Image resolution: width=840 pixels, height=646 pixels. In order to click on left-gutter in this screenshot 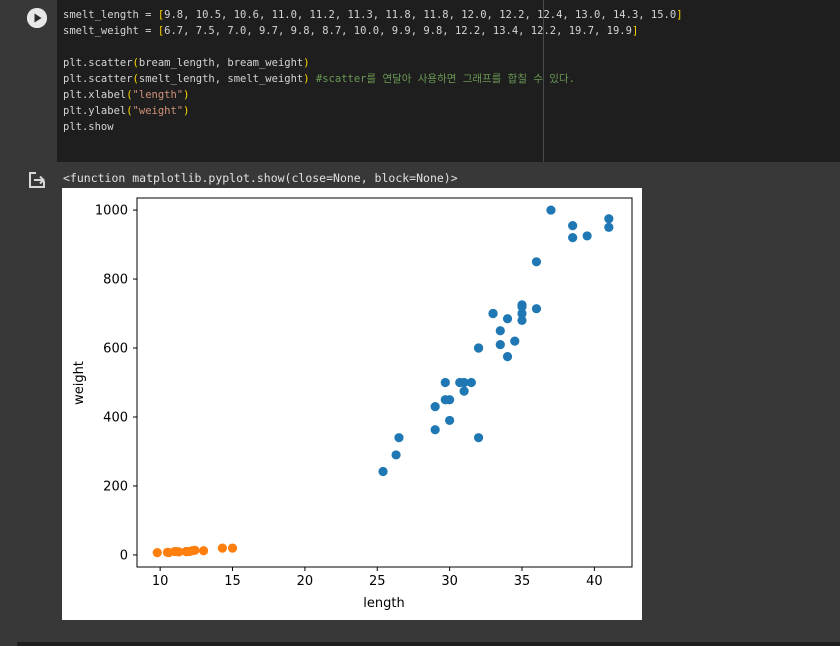, I will do `click(8, 323)`.